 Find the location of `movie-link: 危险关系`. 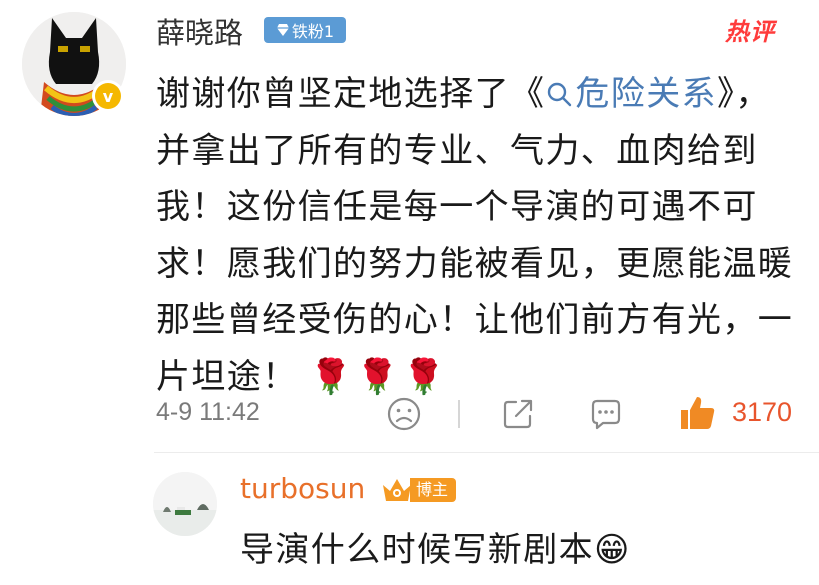

movie-link: 危险关系 is located at coordinates (631, 94).